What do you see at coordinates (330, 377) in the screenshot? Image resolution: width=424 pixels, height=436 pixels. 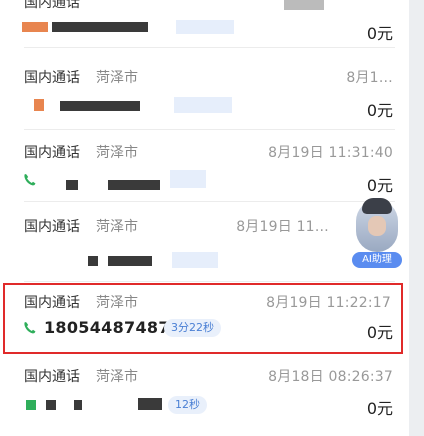 I see `call-time: 8月18日 08:26:37` at bounding box center [330, 377].